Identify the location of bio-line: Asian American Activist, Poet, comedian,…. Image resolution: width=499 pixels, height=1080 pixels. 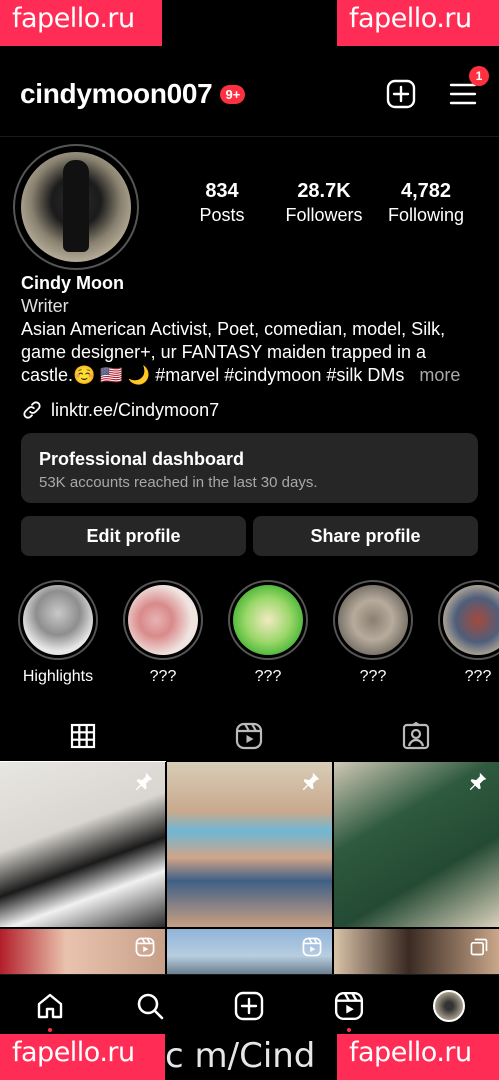
(233, 329).